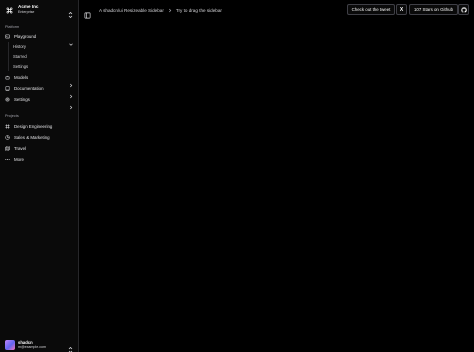  What do you see at coordinates (87, 12) in the screenshot?
I see `sidebar-toggle-icon` at bounding box center [87, 12].